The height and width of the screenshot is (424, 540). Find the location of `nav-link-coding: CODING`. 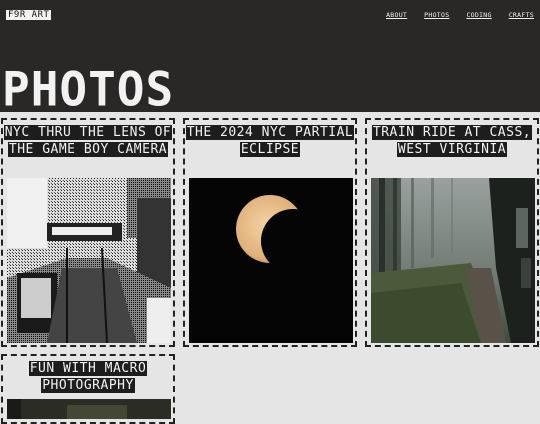

nav-link-coding: CODING is located at coordinates (478, 15).